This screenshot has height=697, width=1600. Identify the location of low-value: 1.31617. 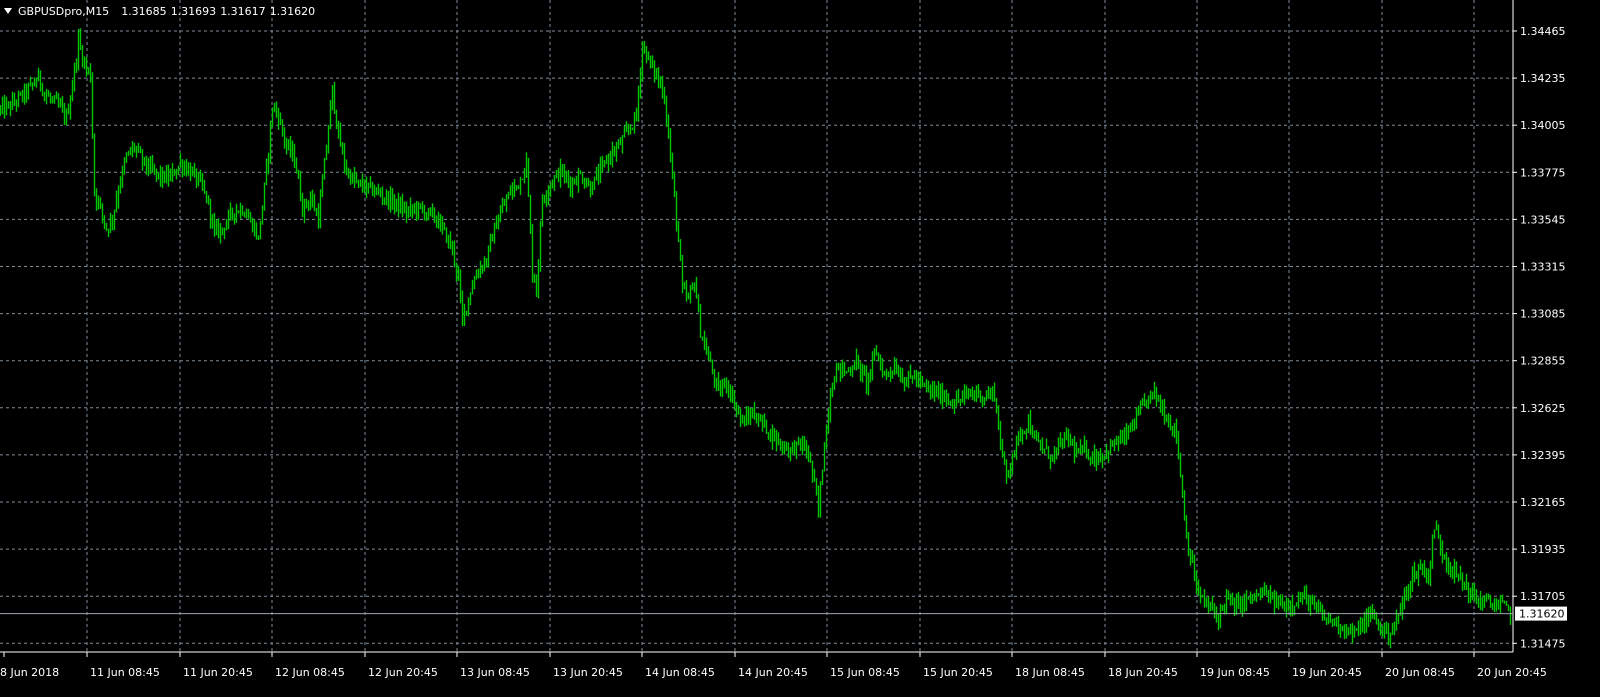
(243, 11).